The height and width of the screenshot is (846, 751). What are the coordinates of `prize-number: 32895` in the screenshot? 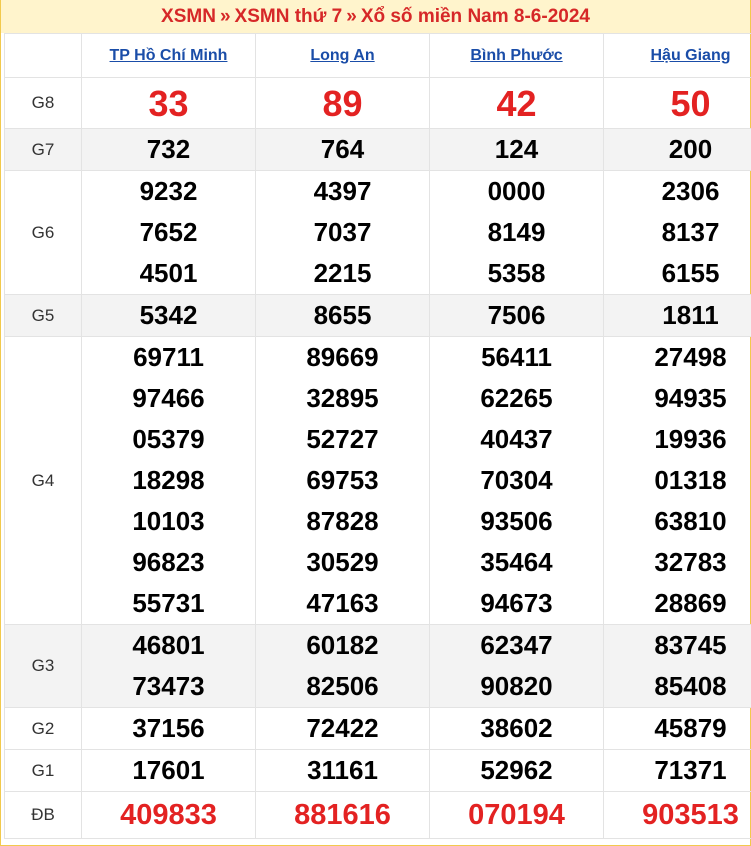 It's located at (342, 398).